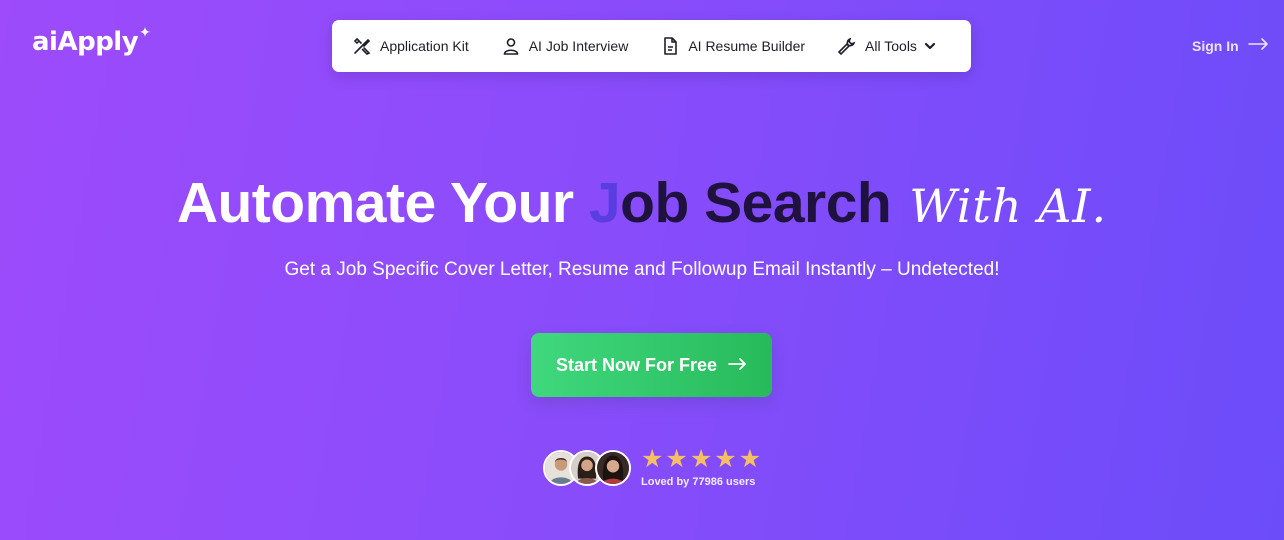 The image size is (1284, 540). I want to click on user-avatars, so click(587, 467).